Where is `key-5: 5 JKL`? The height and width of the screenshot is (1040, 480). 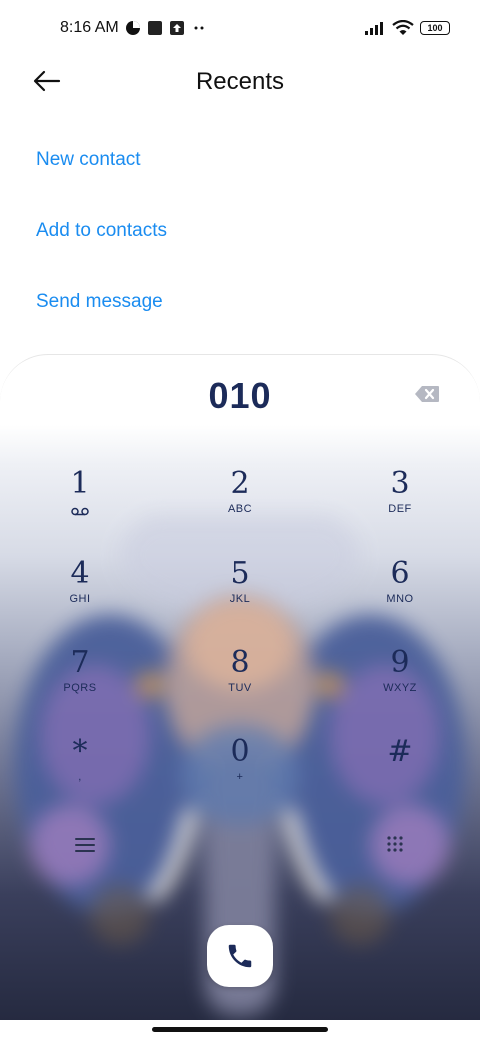 key-5: 5 JKL is located at coordinates (240, 592).